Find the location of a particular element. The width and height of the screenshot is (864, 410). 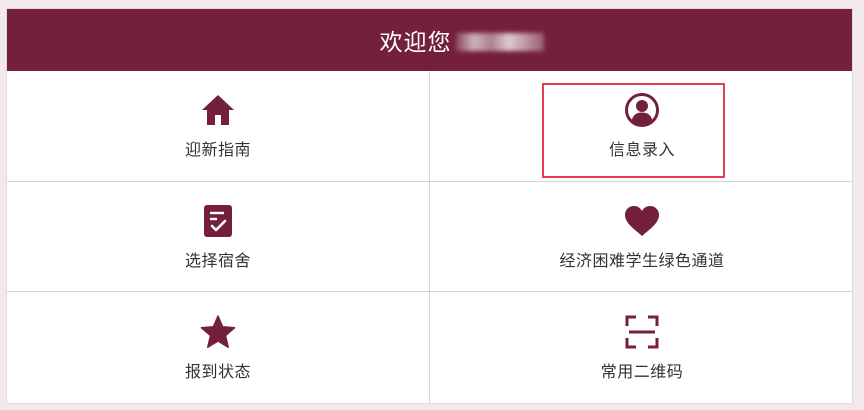

qr-scan-icon is located at coordinates (642, 332).